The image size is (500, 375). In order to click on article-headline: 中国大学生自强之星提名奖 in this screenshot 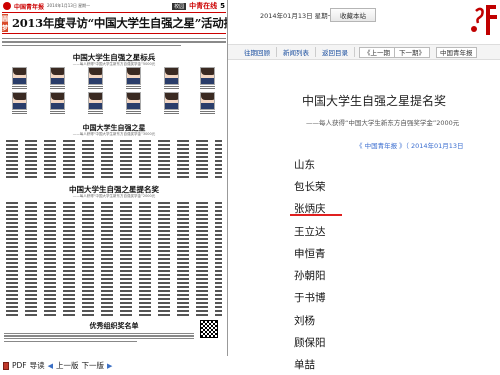, I will do `click(373, 101)`.